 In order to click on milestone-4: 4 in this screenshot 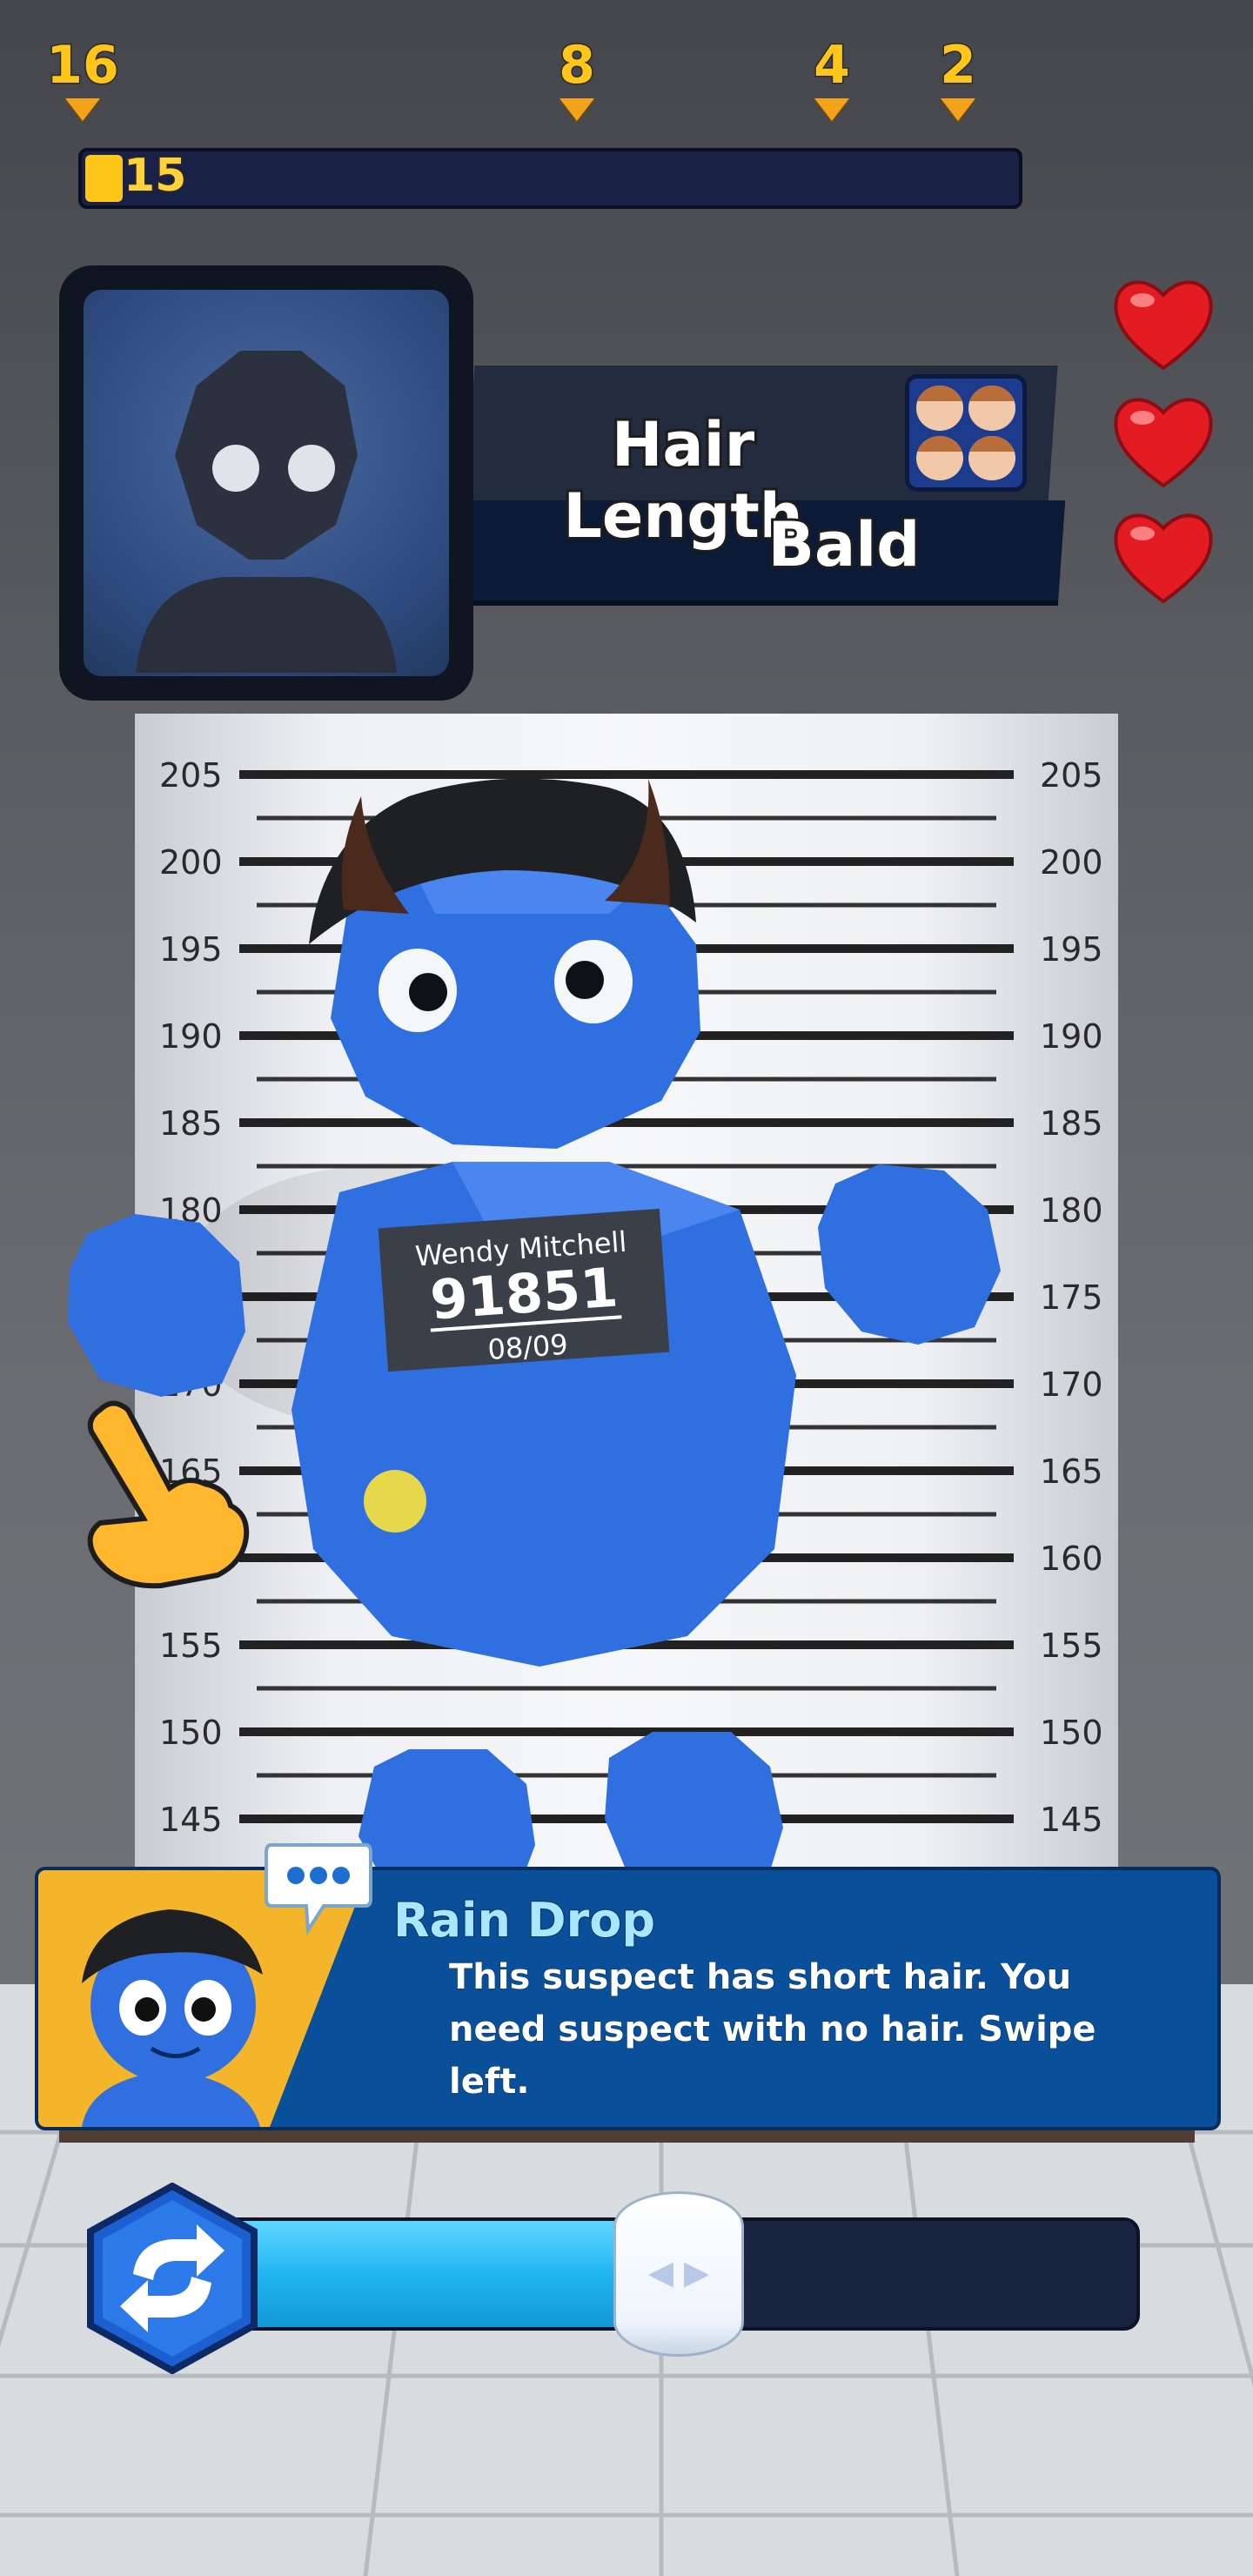, I will do `click(832, 78)`.